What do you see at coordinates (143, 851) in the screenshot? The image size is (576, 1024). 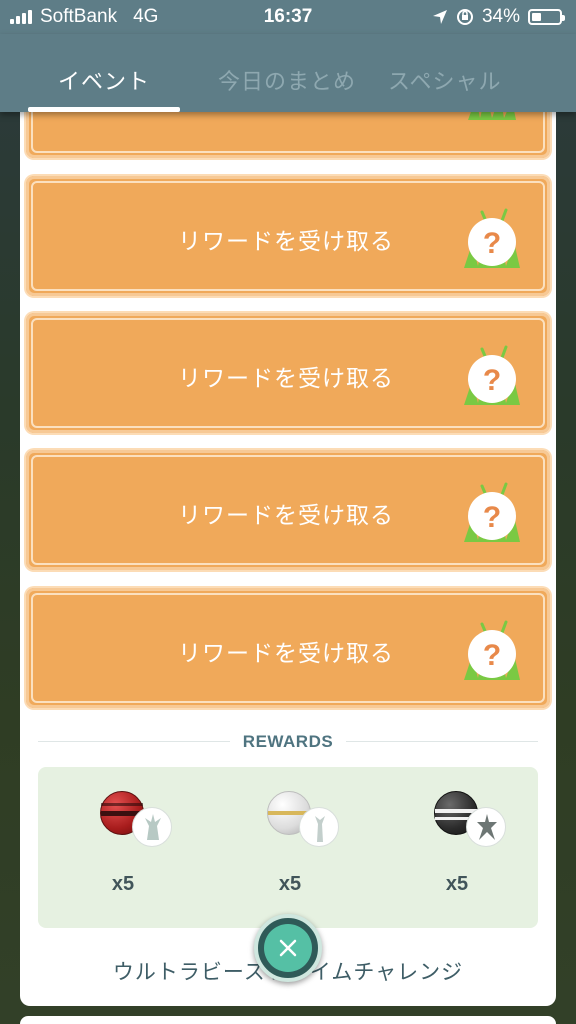 I see `reward-item-1: x5` at bounding box center [143, 851].